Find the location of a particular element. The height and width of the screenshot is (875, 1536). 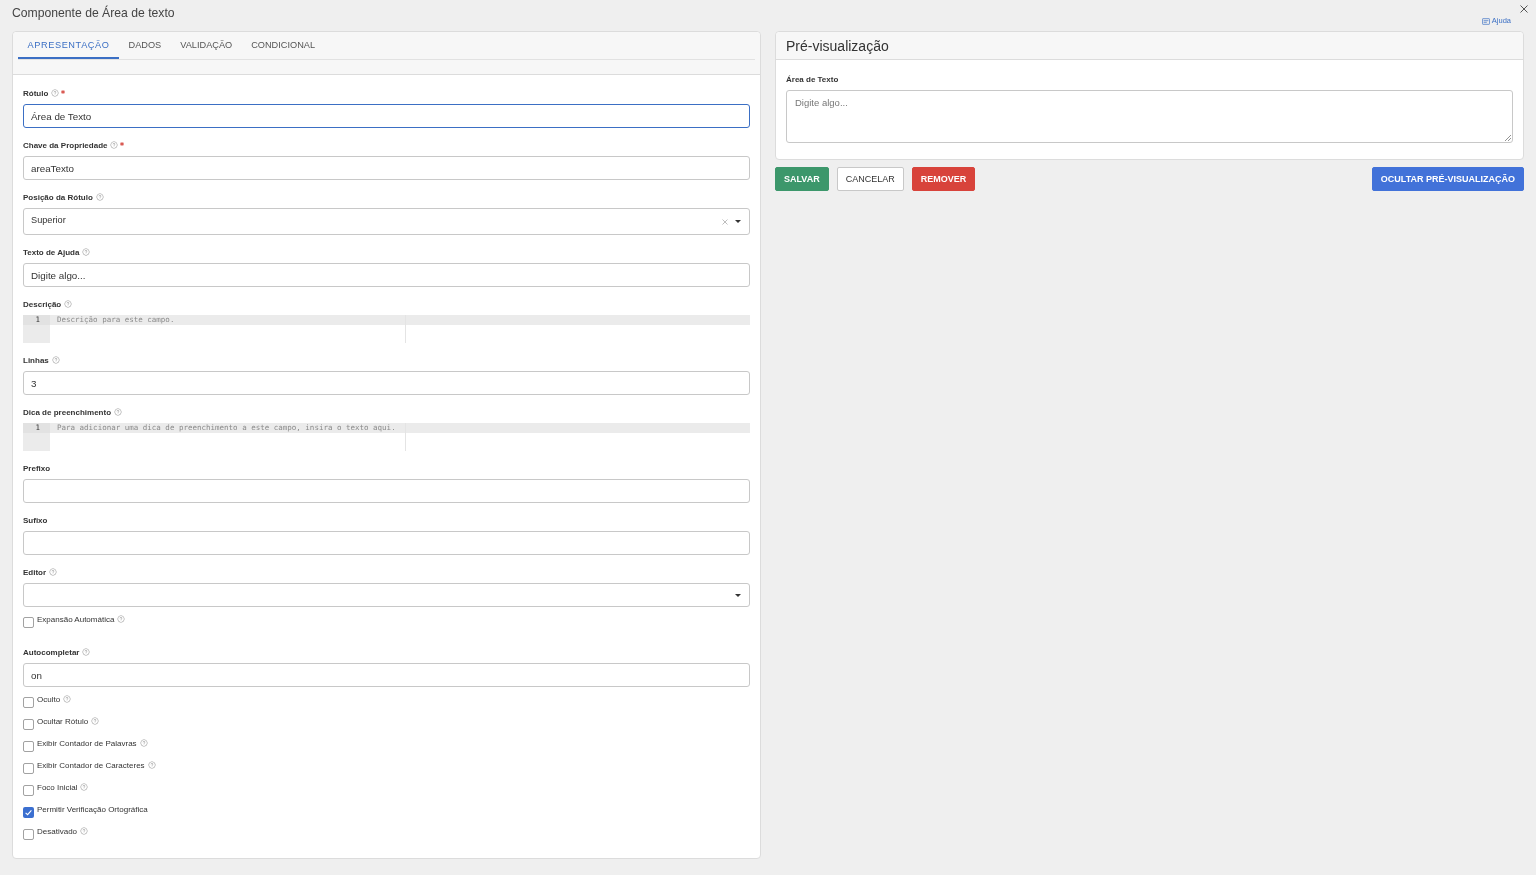

text-input: on is located at coordinates (386, 675).